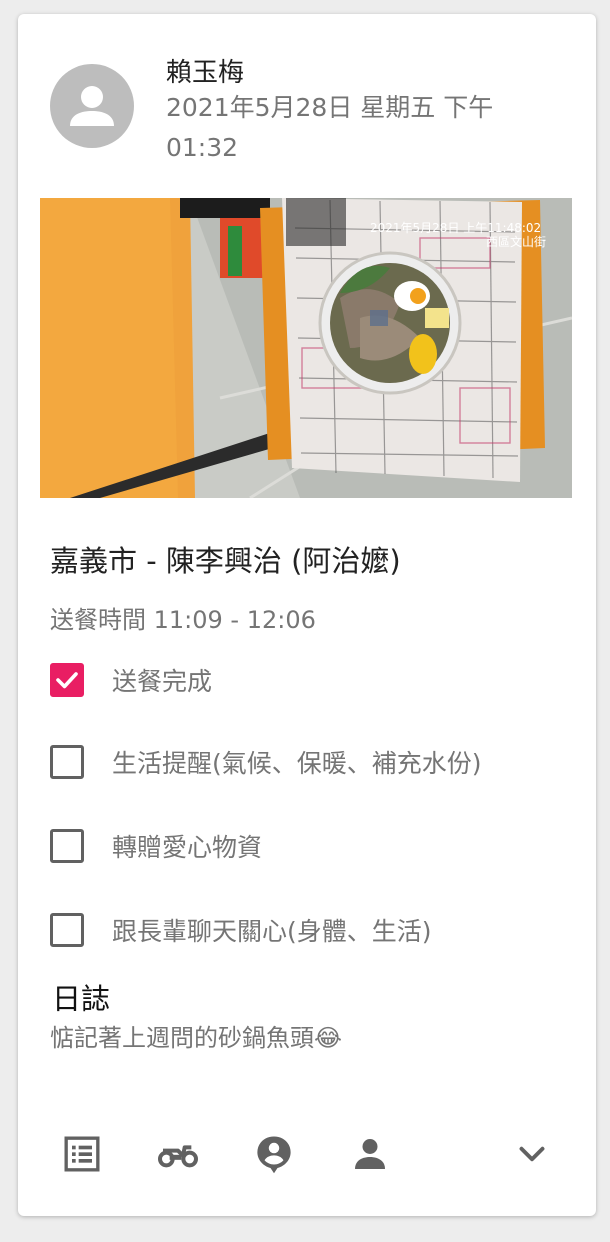 This screenshot has height=1242, width=610. Describe the element at coordinates (225, 561) in the screenshot. I see `recipient-title: 嘉義市 - 陳李興治 (阿治嬤)` at that location.